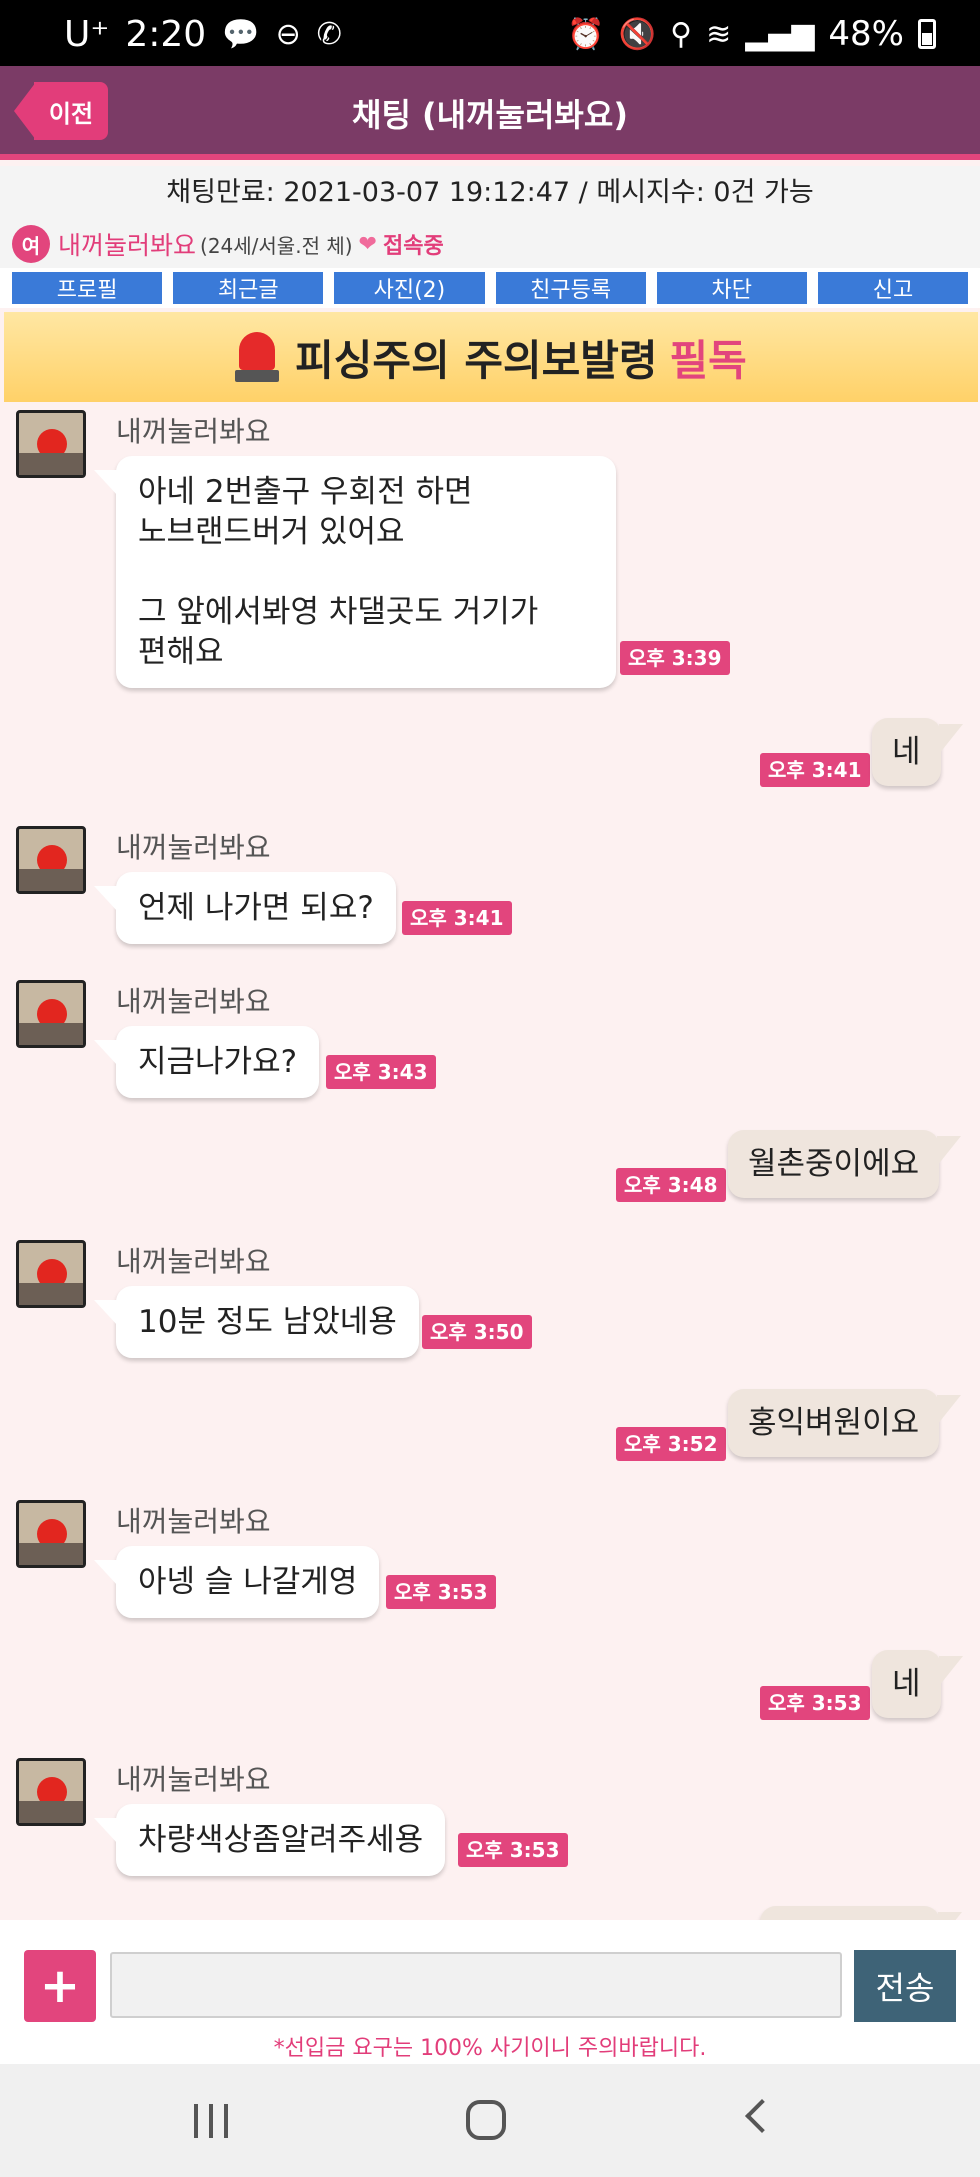 Image resolution: width=980 pixels, height=2177 pixels. Describe the element at coordinates (245, 908) in the screenshot. I see `message-bubble-incoming: 언제 나가면 되요?` at that location.